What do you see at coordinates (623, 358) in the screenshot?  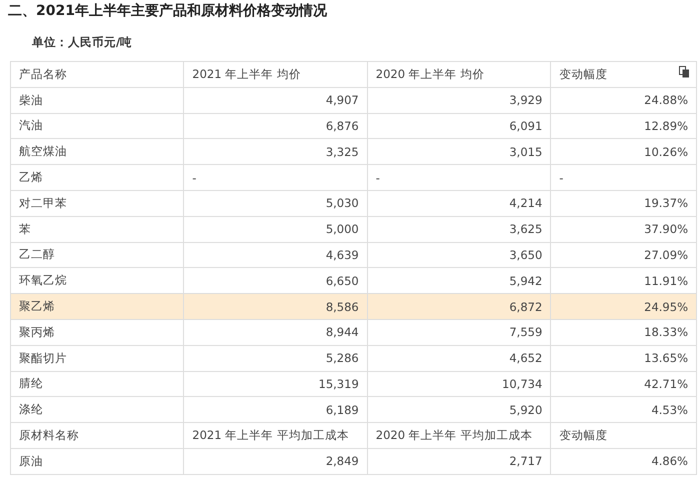 I see `table-cell: 13.65%` at bounding box center [623, 358].